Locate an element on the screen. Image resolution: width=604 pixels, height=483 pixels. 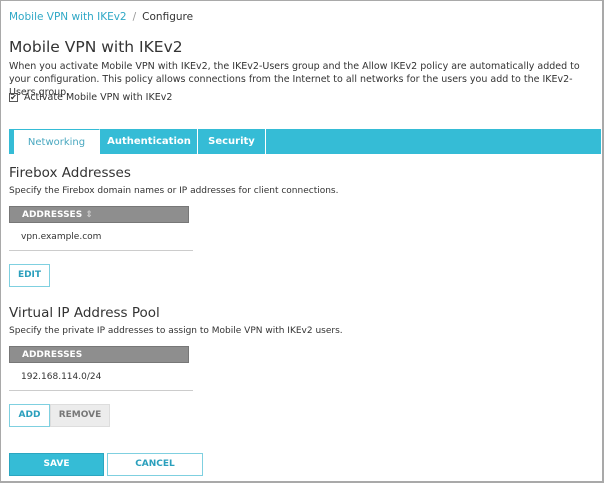
firebox-heading: Firebox Addresses is located at coordinates (70, 173).